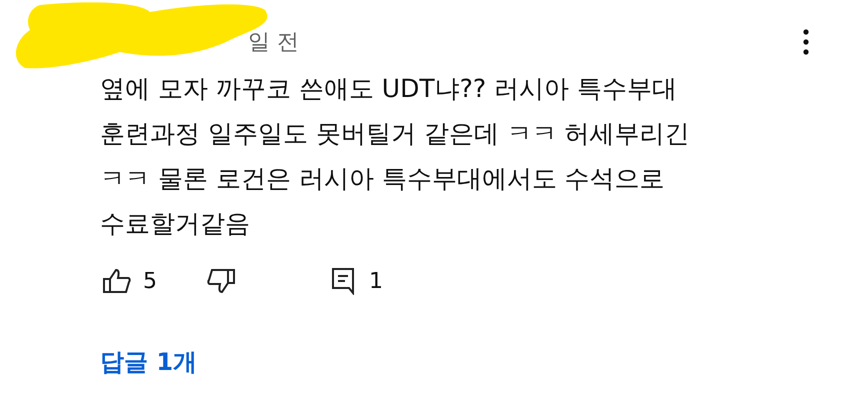 This screenshot has height=402, width=850. Describe the element at coordinates (376, 281) in the screenshot. I see `reply-count: 1` at that location.